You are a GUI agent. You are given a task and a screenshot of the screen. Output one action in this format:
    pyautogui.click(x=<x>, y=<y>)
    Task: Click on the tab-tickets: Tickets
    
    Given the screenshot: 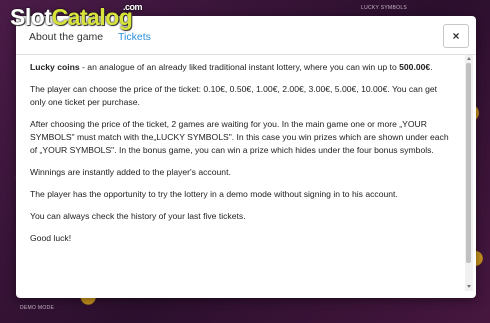 What is the action you would take?
    pyautogui.click(x=134, y=37)
    